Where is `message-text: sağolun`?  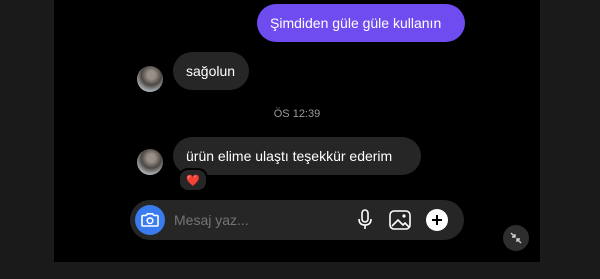 message-text: sağolun is located at coordinates (211, 71).